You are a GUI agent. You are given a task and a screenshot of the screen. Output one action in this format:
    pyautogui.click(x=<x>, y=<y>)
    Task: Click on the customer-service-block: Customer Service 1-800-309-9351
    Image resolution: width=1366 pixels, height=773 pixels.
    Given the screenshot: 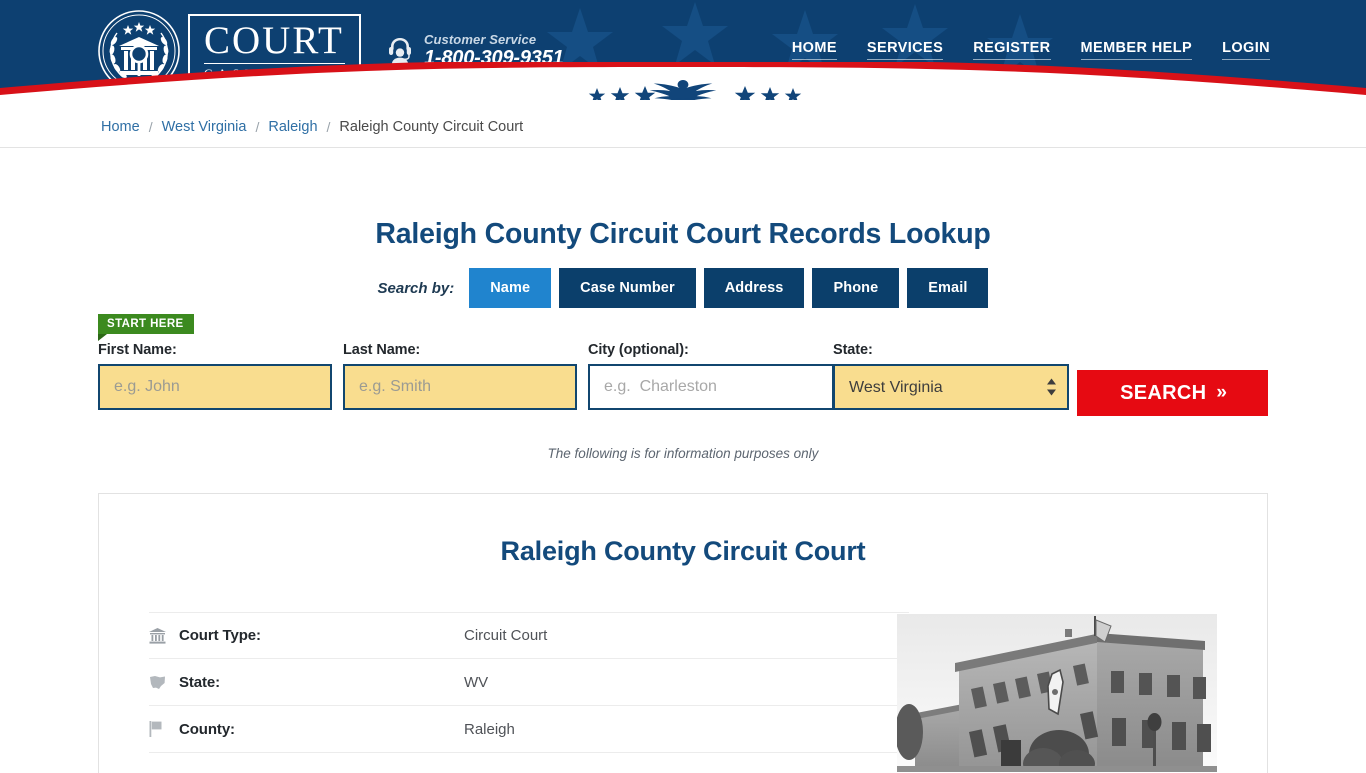 What is the action you would take?
    pyautogui.click(x=474, y=51)
    